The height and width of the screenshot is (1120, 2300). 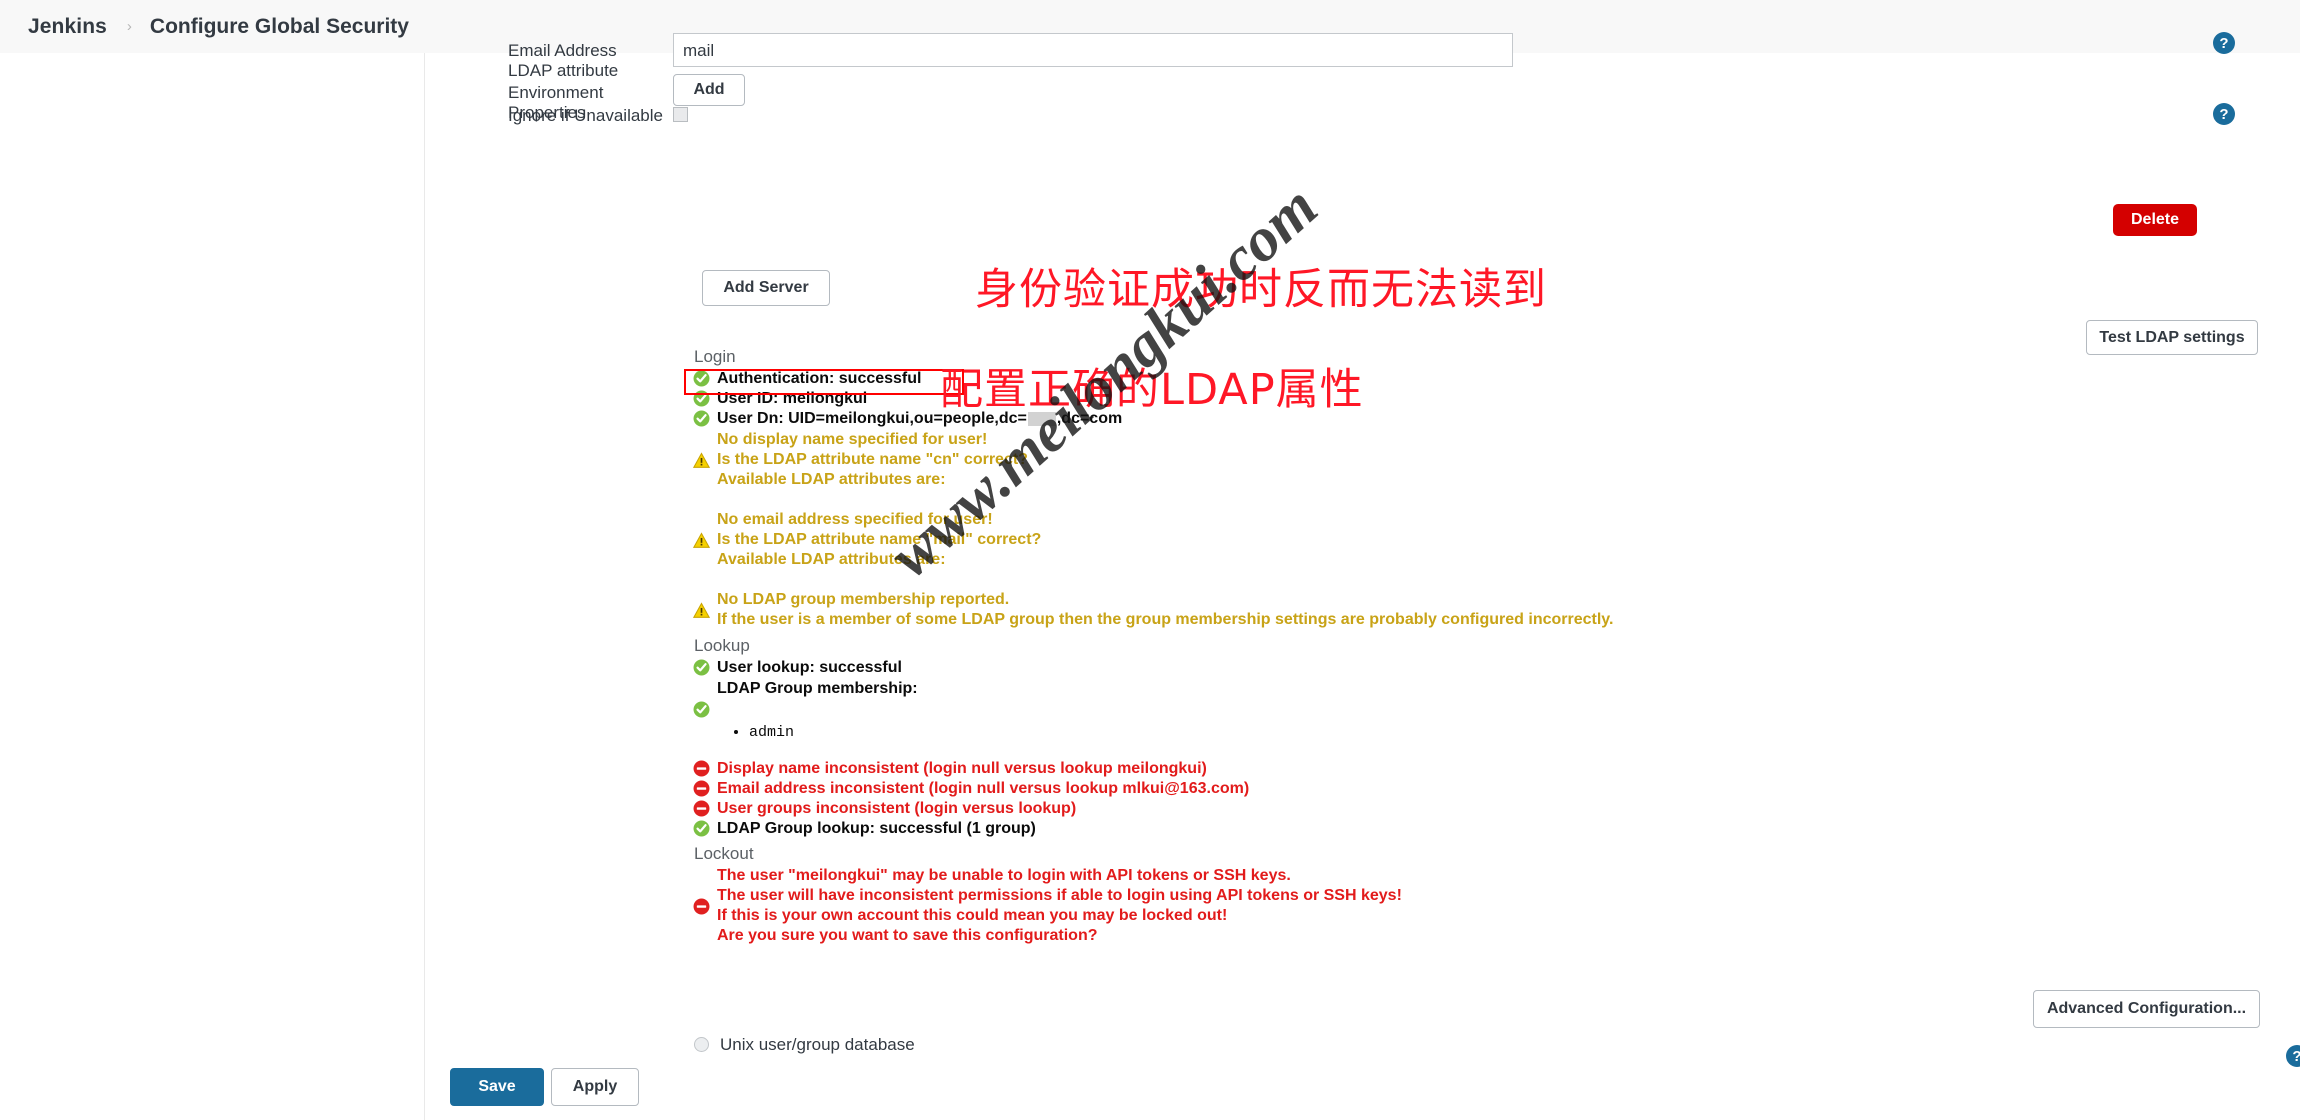 What do you see at coordinates (1261, 290) in the screenshot?
I see `annotation-text-line1: 身份验证成功时反而无法读到` at bounding box center [1261, 290].